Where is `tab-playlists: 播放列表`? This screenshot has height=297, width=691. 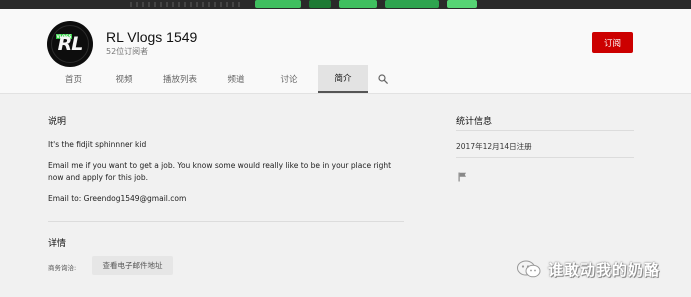
tab-playlists: 播放列表 is located at coordinates (180, 79).